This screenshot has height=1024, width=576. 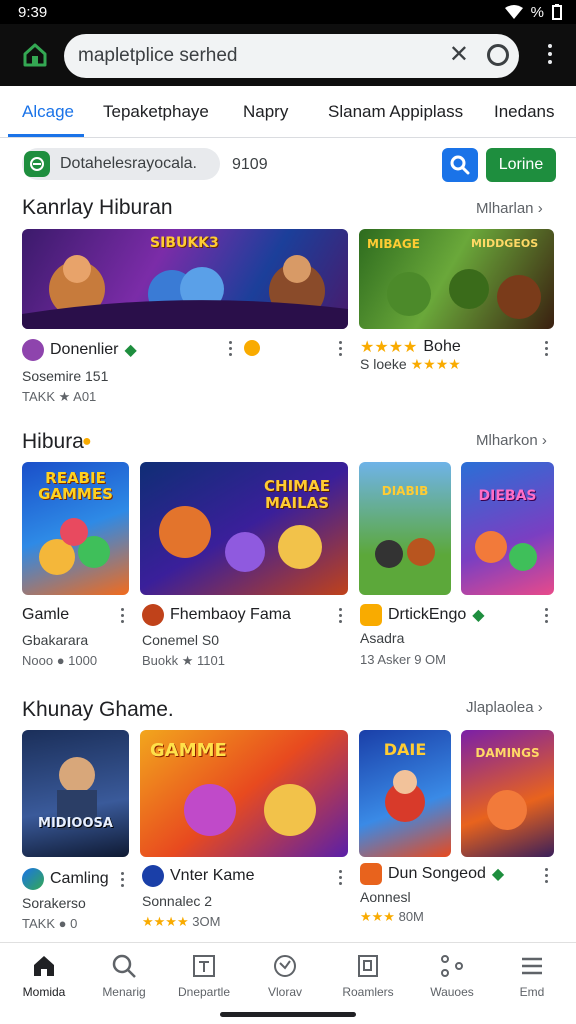 I want to click on login-button: Lorine, so click(x=521, y=165).